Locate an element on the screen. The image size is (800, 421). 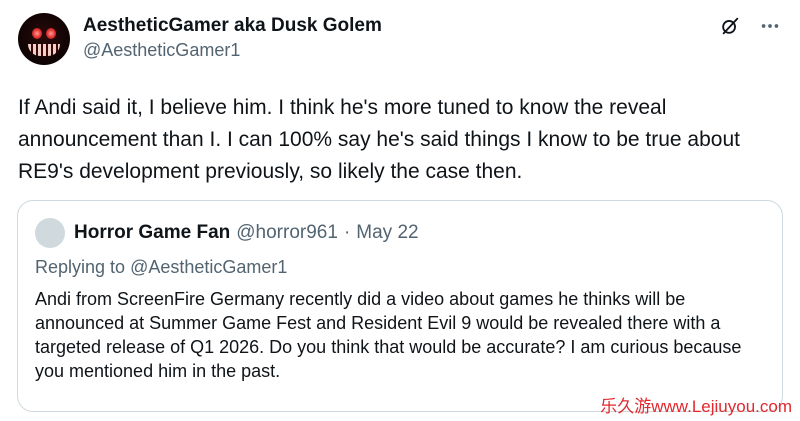
grok-slash-icon is located at coordinates (730, 26).